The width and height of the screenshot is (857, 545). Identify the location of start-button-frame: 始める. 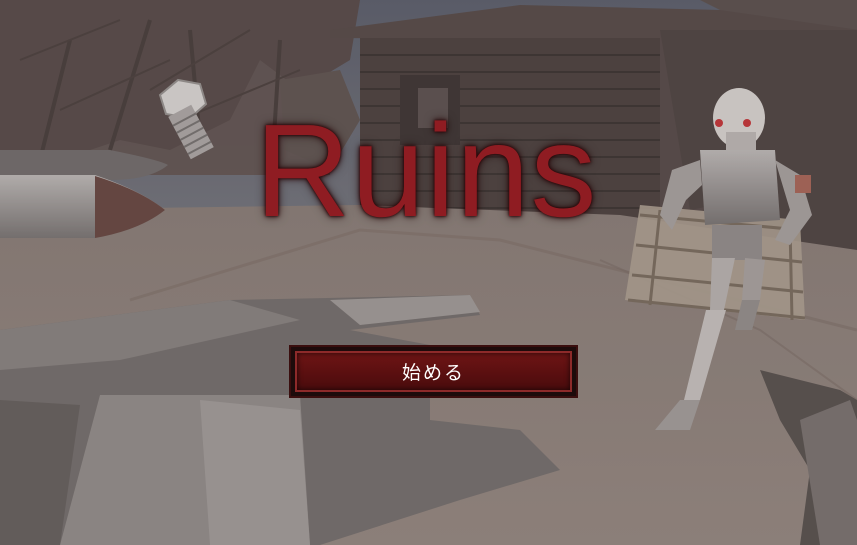
(433, 371).